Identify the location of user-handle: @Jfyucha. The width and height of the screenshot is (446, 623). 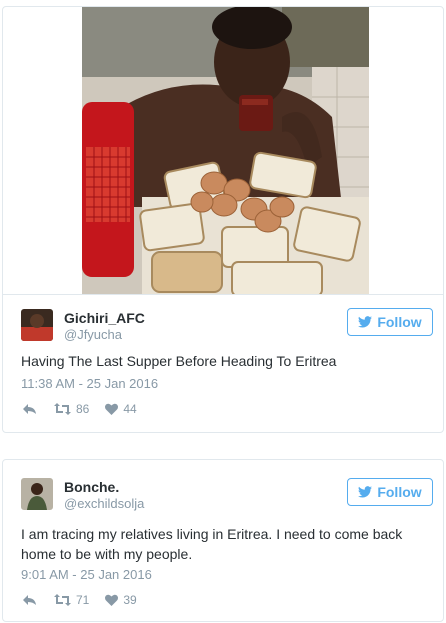
(93, 334).